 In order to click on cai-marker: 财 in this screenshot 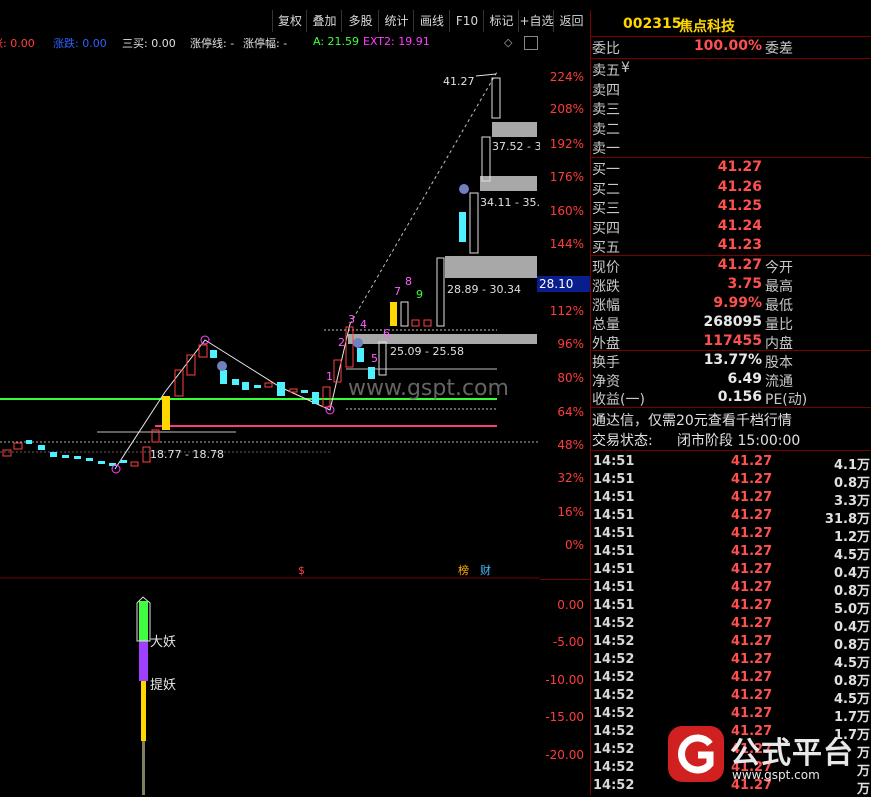, I will do `click(485, 570)`.